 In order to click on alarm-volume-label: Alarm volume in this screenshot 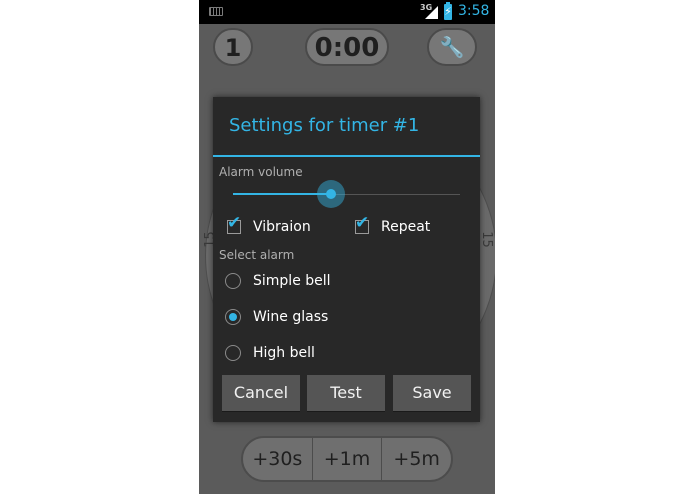, I will do `click(261, 172)`.